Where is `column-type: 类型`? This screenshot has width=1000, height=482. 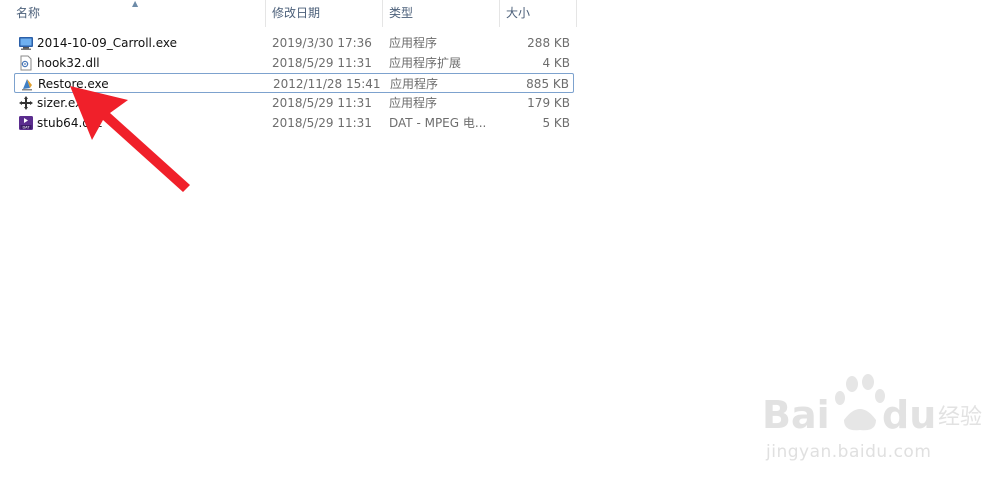 column-type: 类型 is located at coordinates (441, 13).